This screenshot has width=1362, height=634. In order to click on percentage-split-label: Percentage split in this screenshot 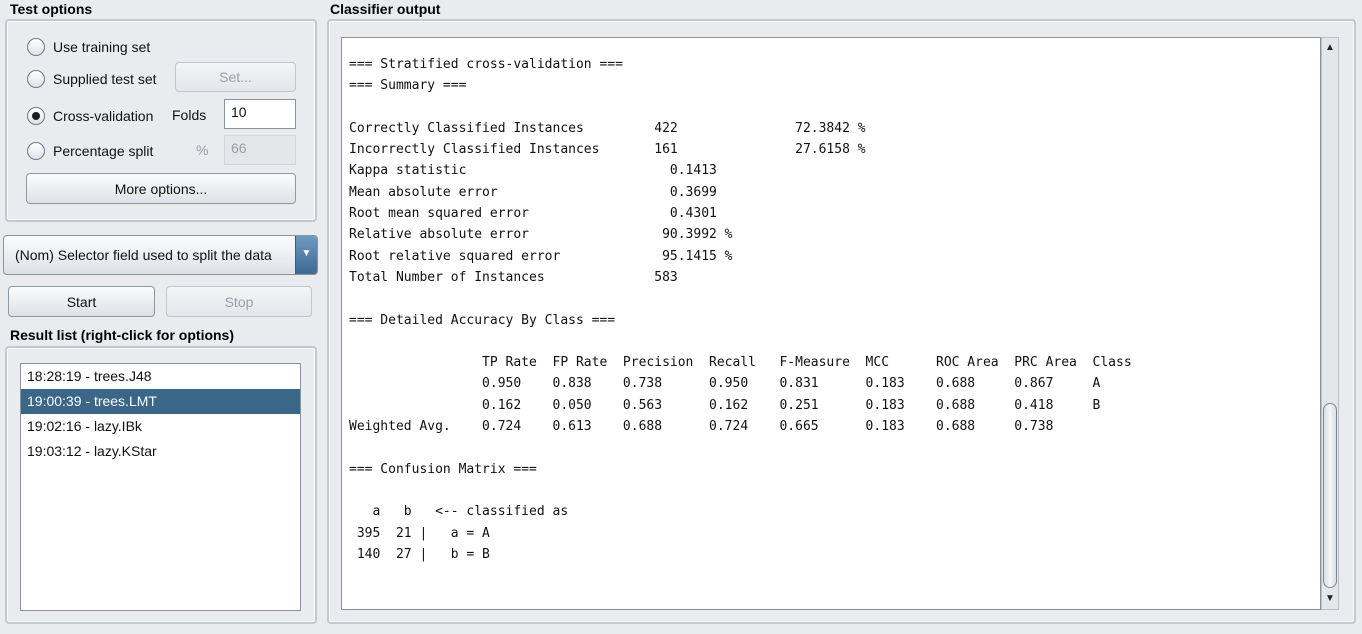, I will do `click(103, 151)`.